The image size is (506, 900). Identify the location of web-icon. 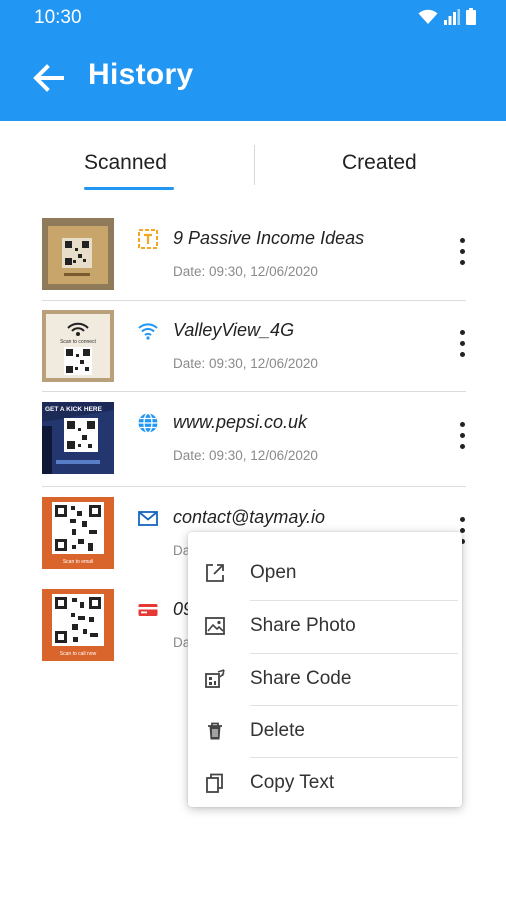
(148, 423).